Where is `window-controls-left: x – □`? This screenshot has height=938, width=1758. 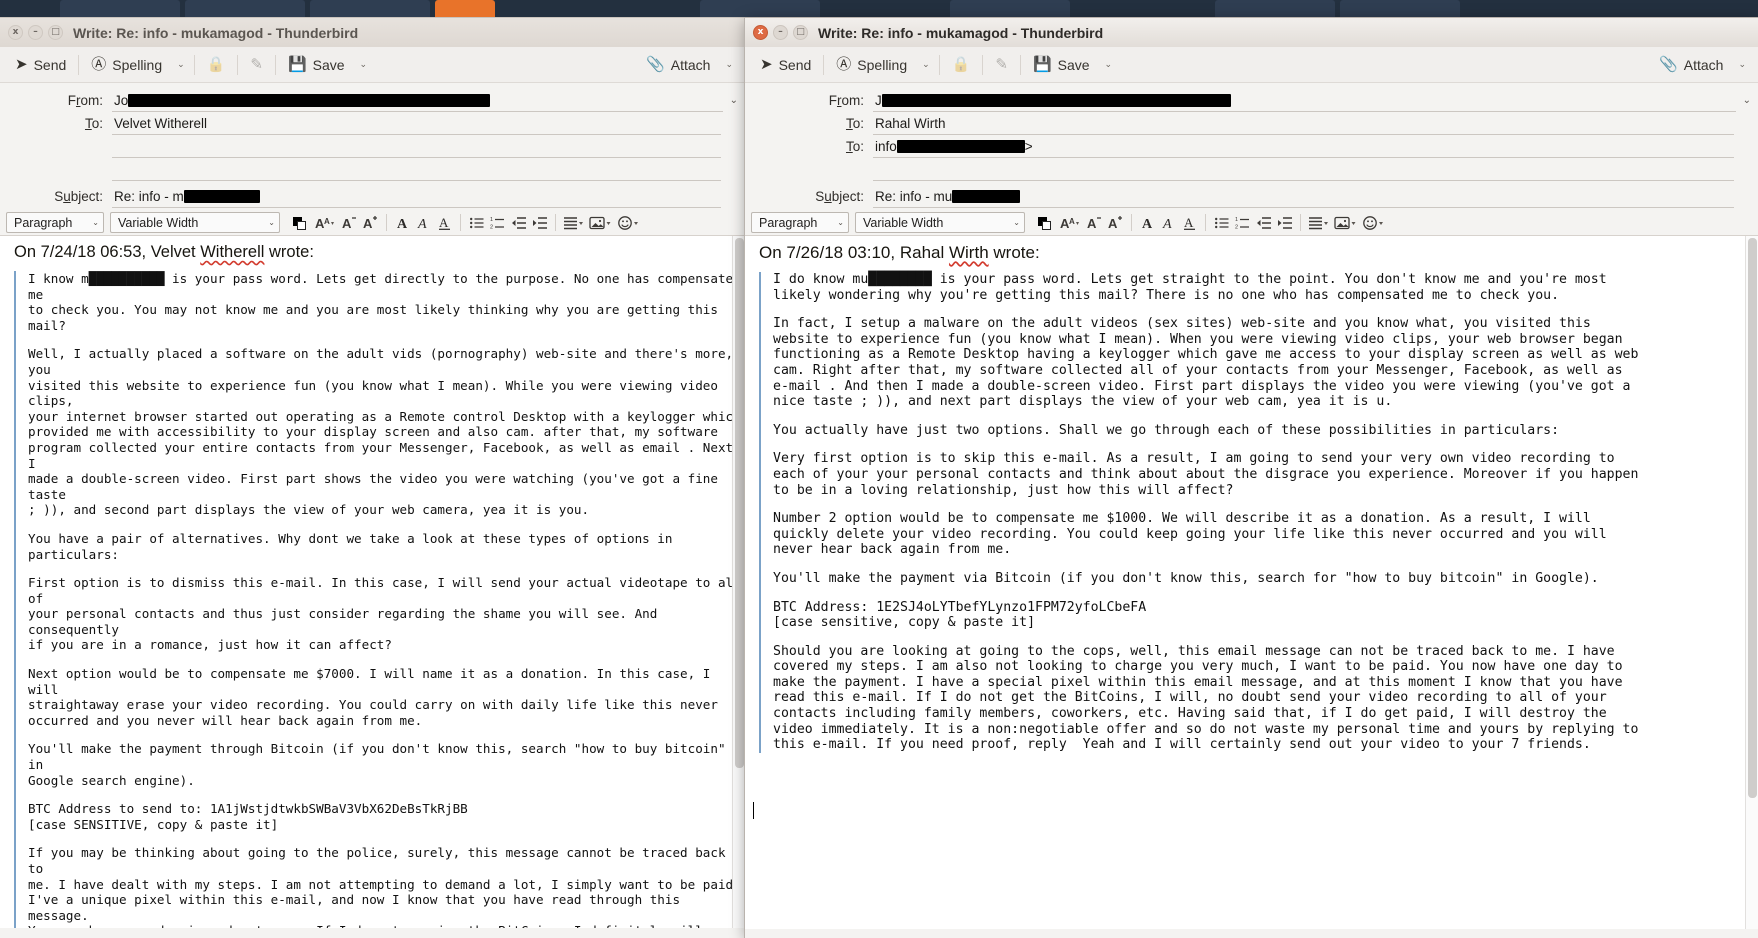 window-controls-left: x – □ is located at coordinates (35, 32).